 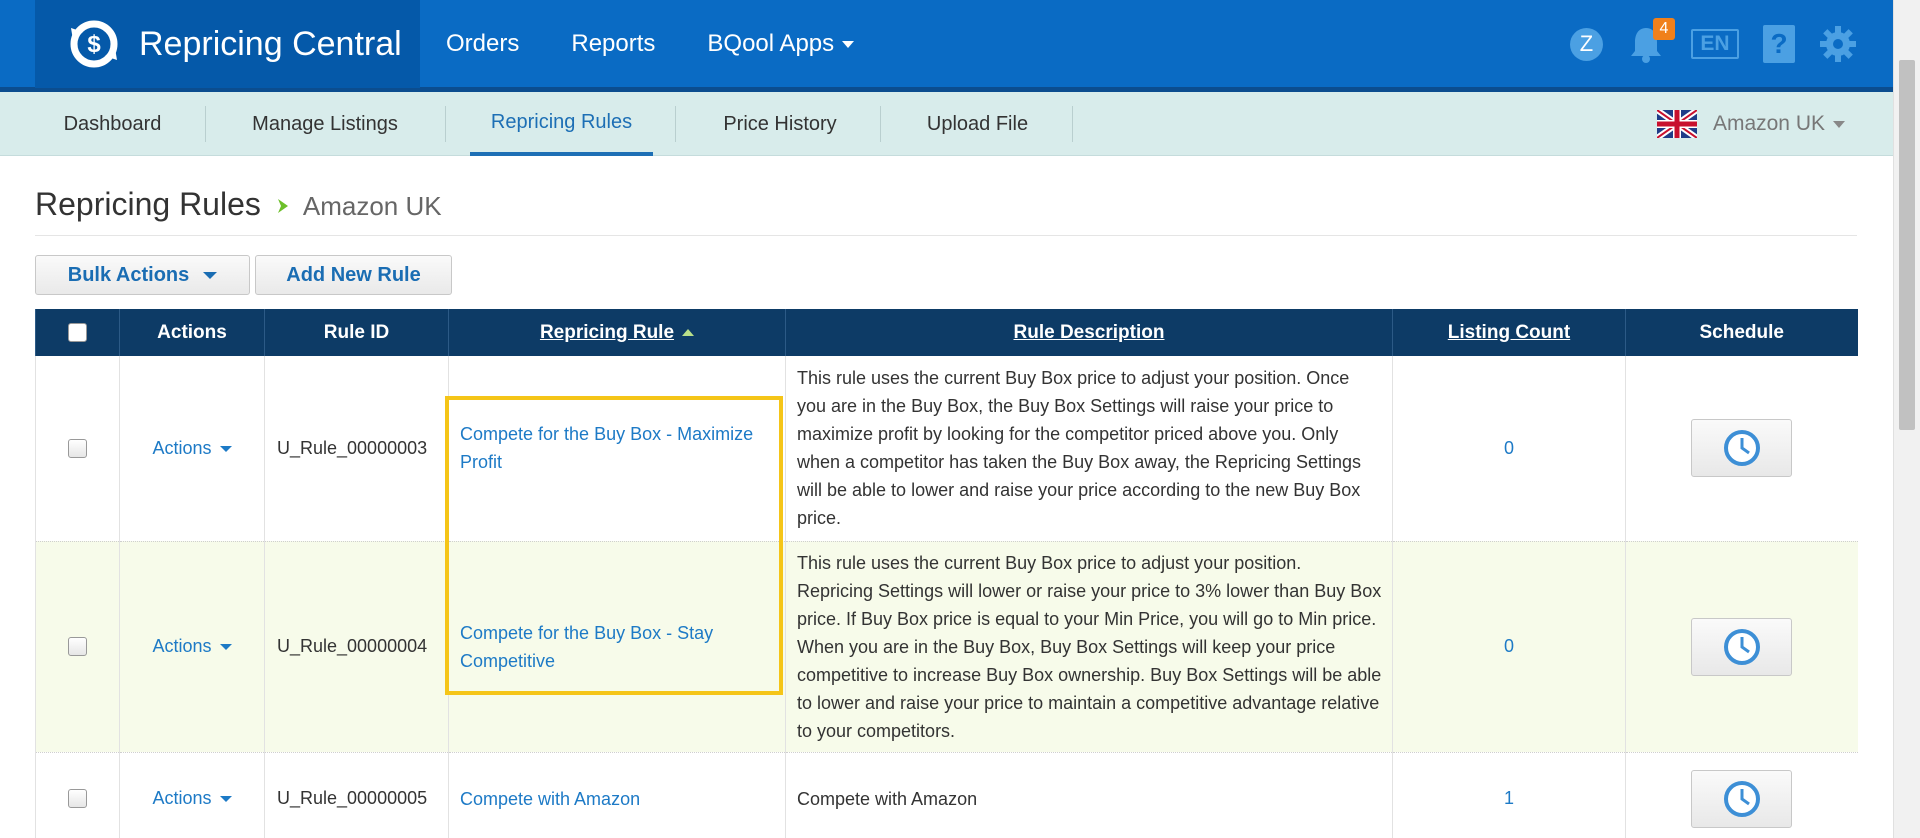 I want to click on row-rule-id: U_Rule_00000003, so click(x=356, y=449).